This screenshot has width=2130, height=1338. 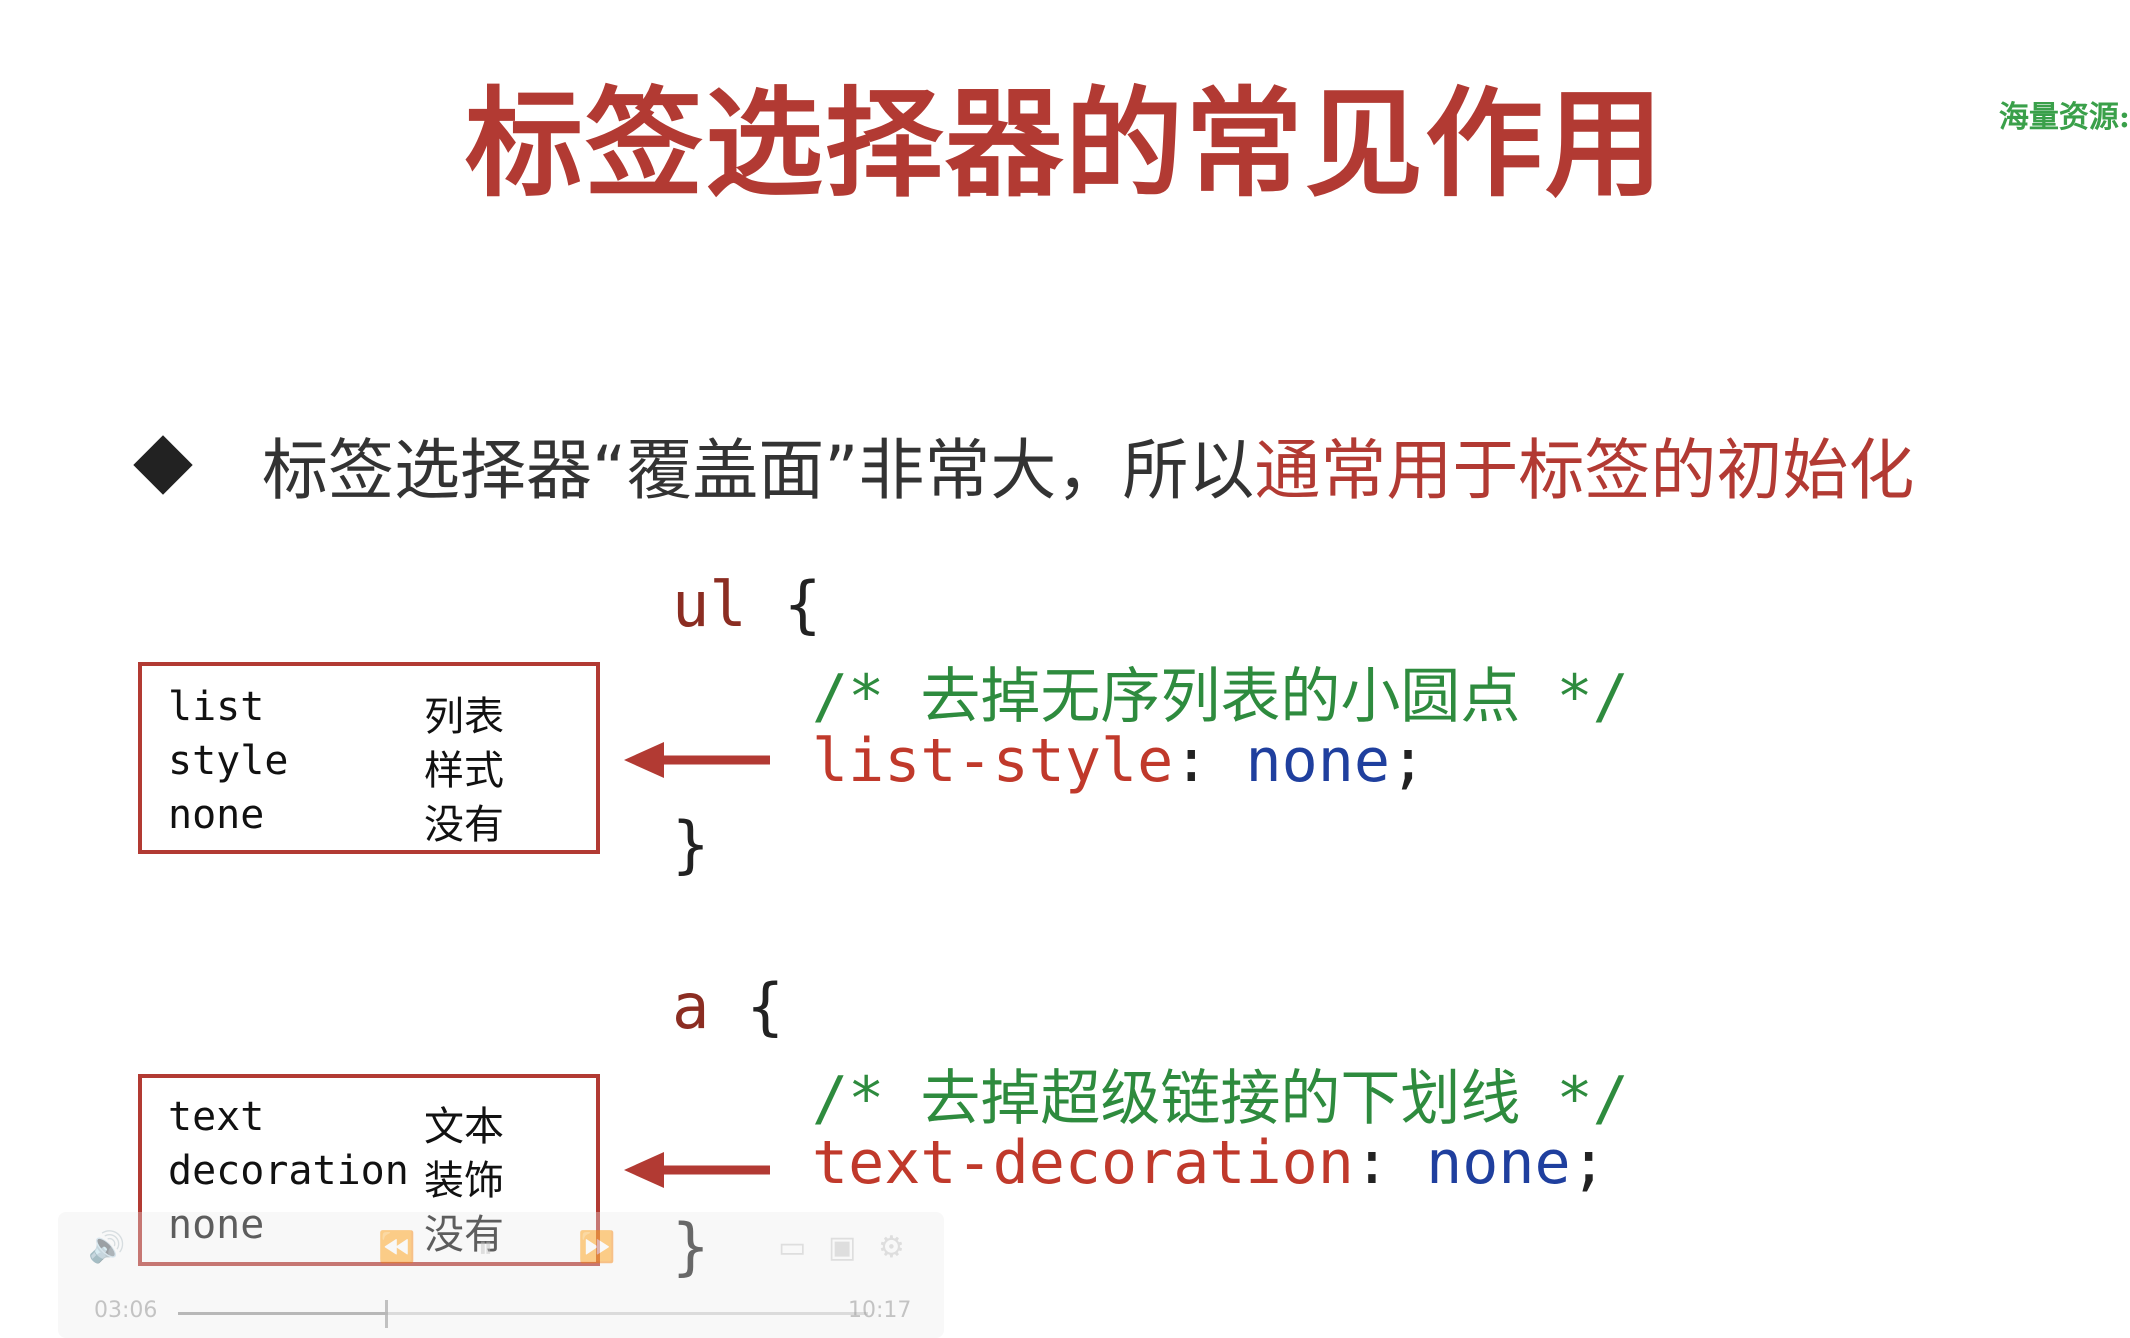 I want to click on box-row: style 样式, so click(x=336, y=766).